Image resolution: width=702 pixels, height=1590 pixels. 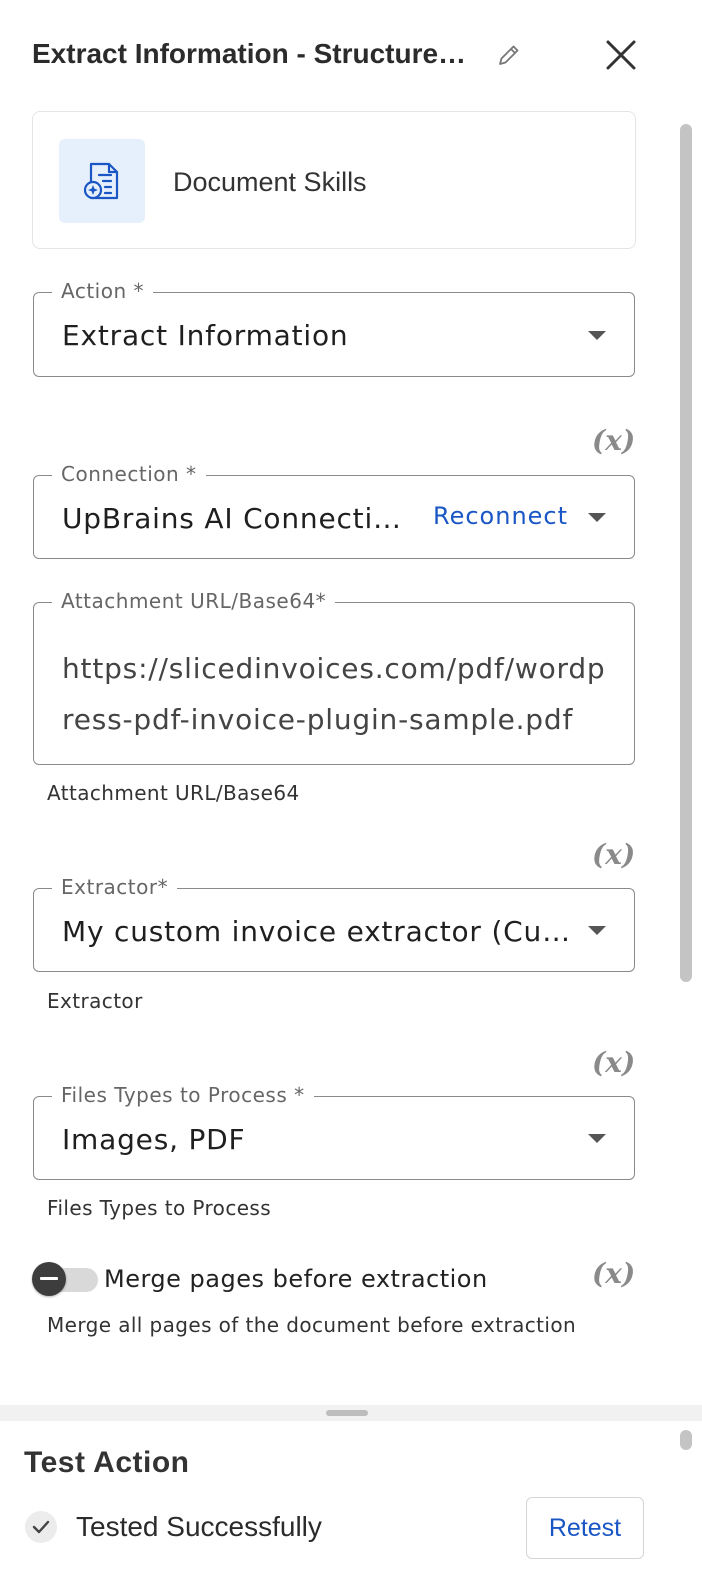 I want to click on attachment-label: Attachment URL/Base64*, so click(x=194, y=601).